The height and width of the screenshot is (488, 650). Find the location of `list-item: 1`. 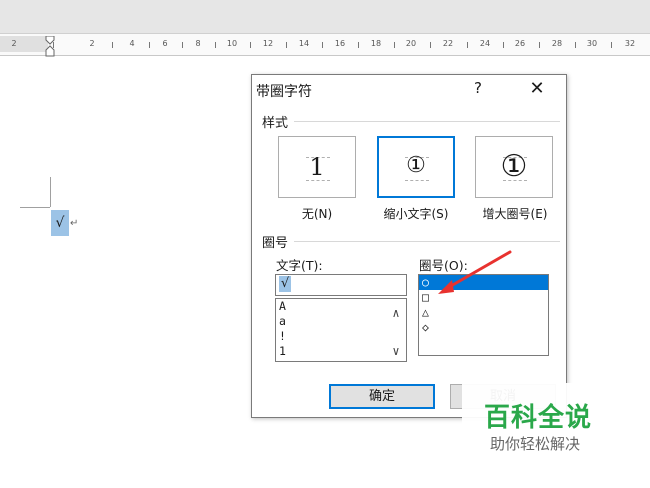

list-item: 1 is located at coordinates (341, 351).